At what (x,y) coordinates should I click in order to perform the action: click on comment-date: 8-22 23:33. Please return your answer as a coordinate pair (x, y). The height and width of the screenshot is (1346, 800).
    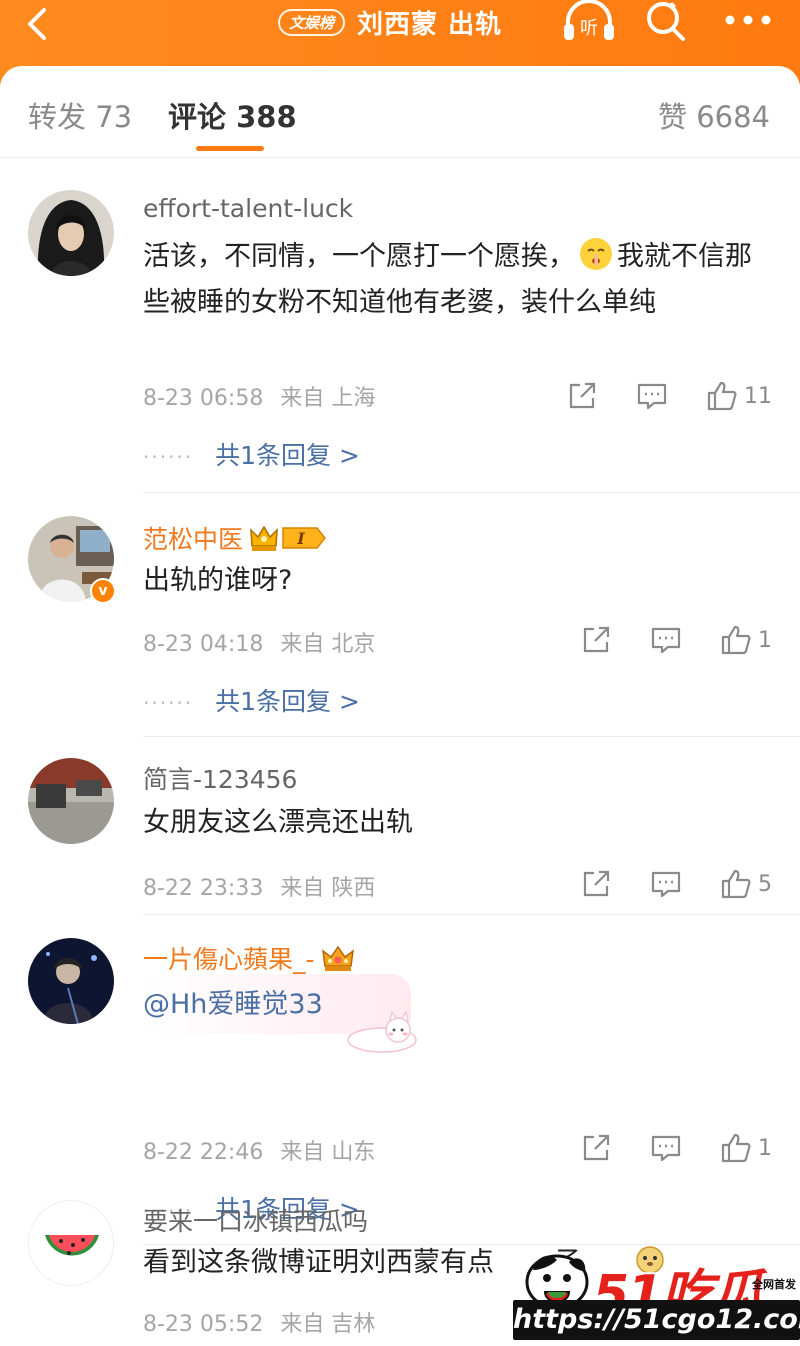
    Looking at the image, I should click on (203, 888).